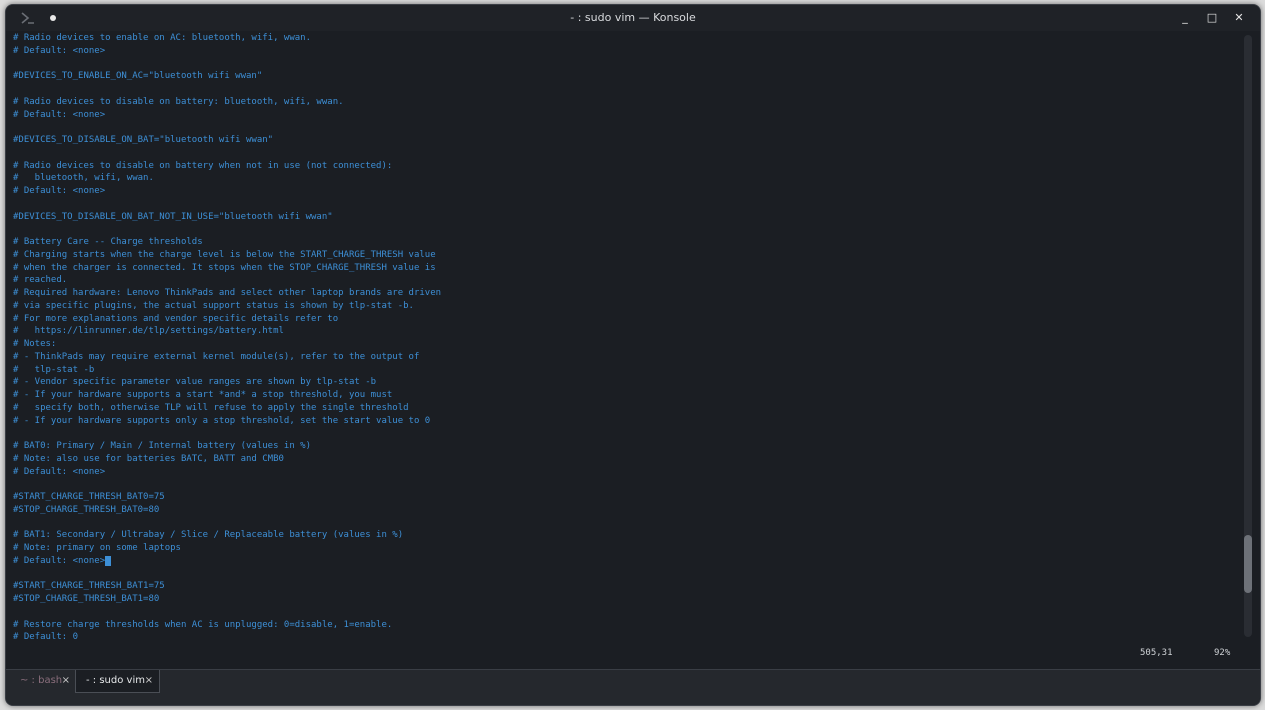 Image resolution: width=1265 pixels, height=710 pixels. I want to click on close-window-button: ✕, so click(1239, 18).